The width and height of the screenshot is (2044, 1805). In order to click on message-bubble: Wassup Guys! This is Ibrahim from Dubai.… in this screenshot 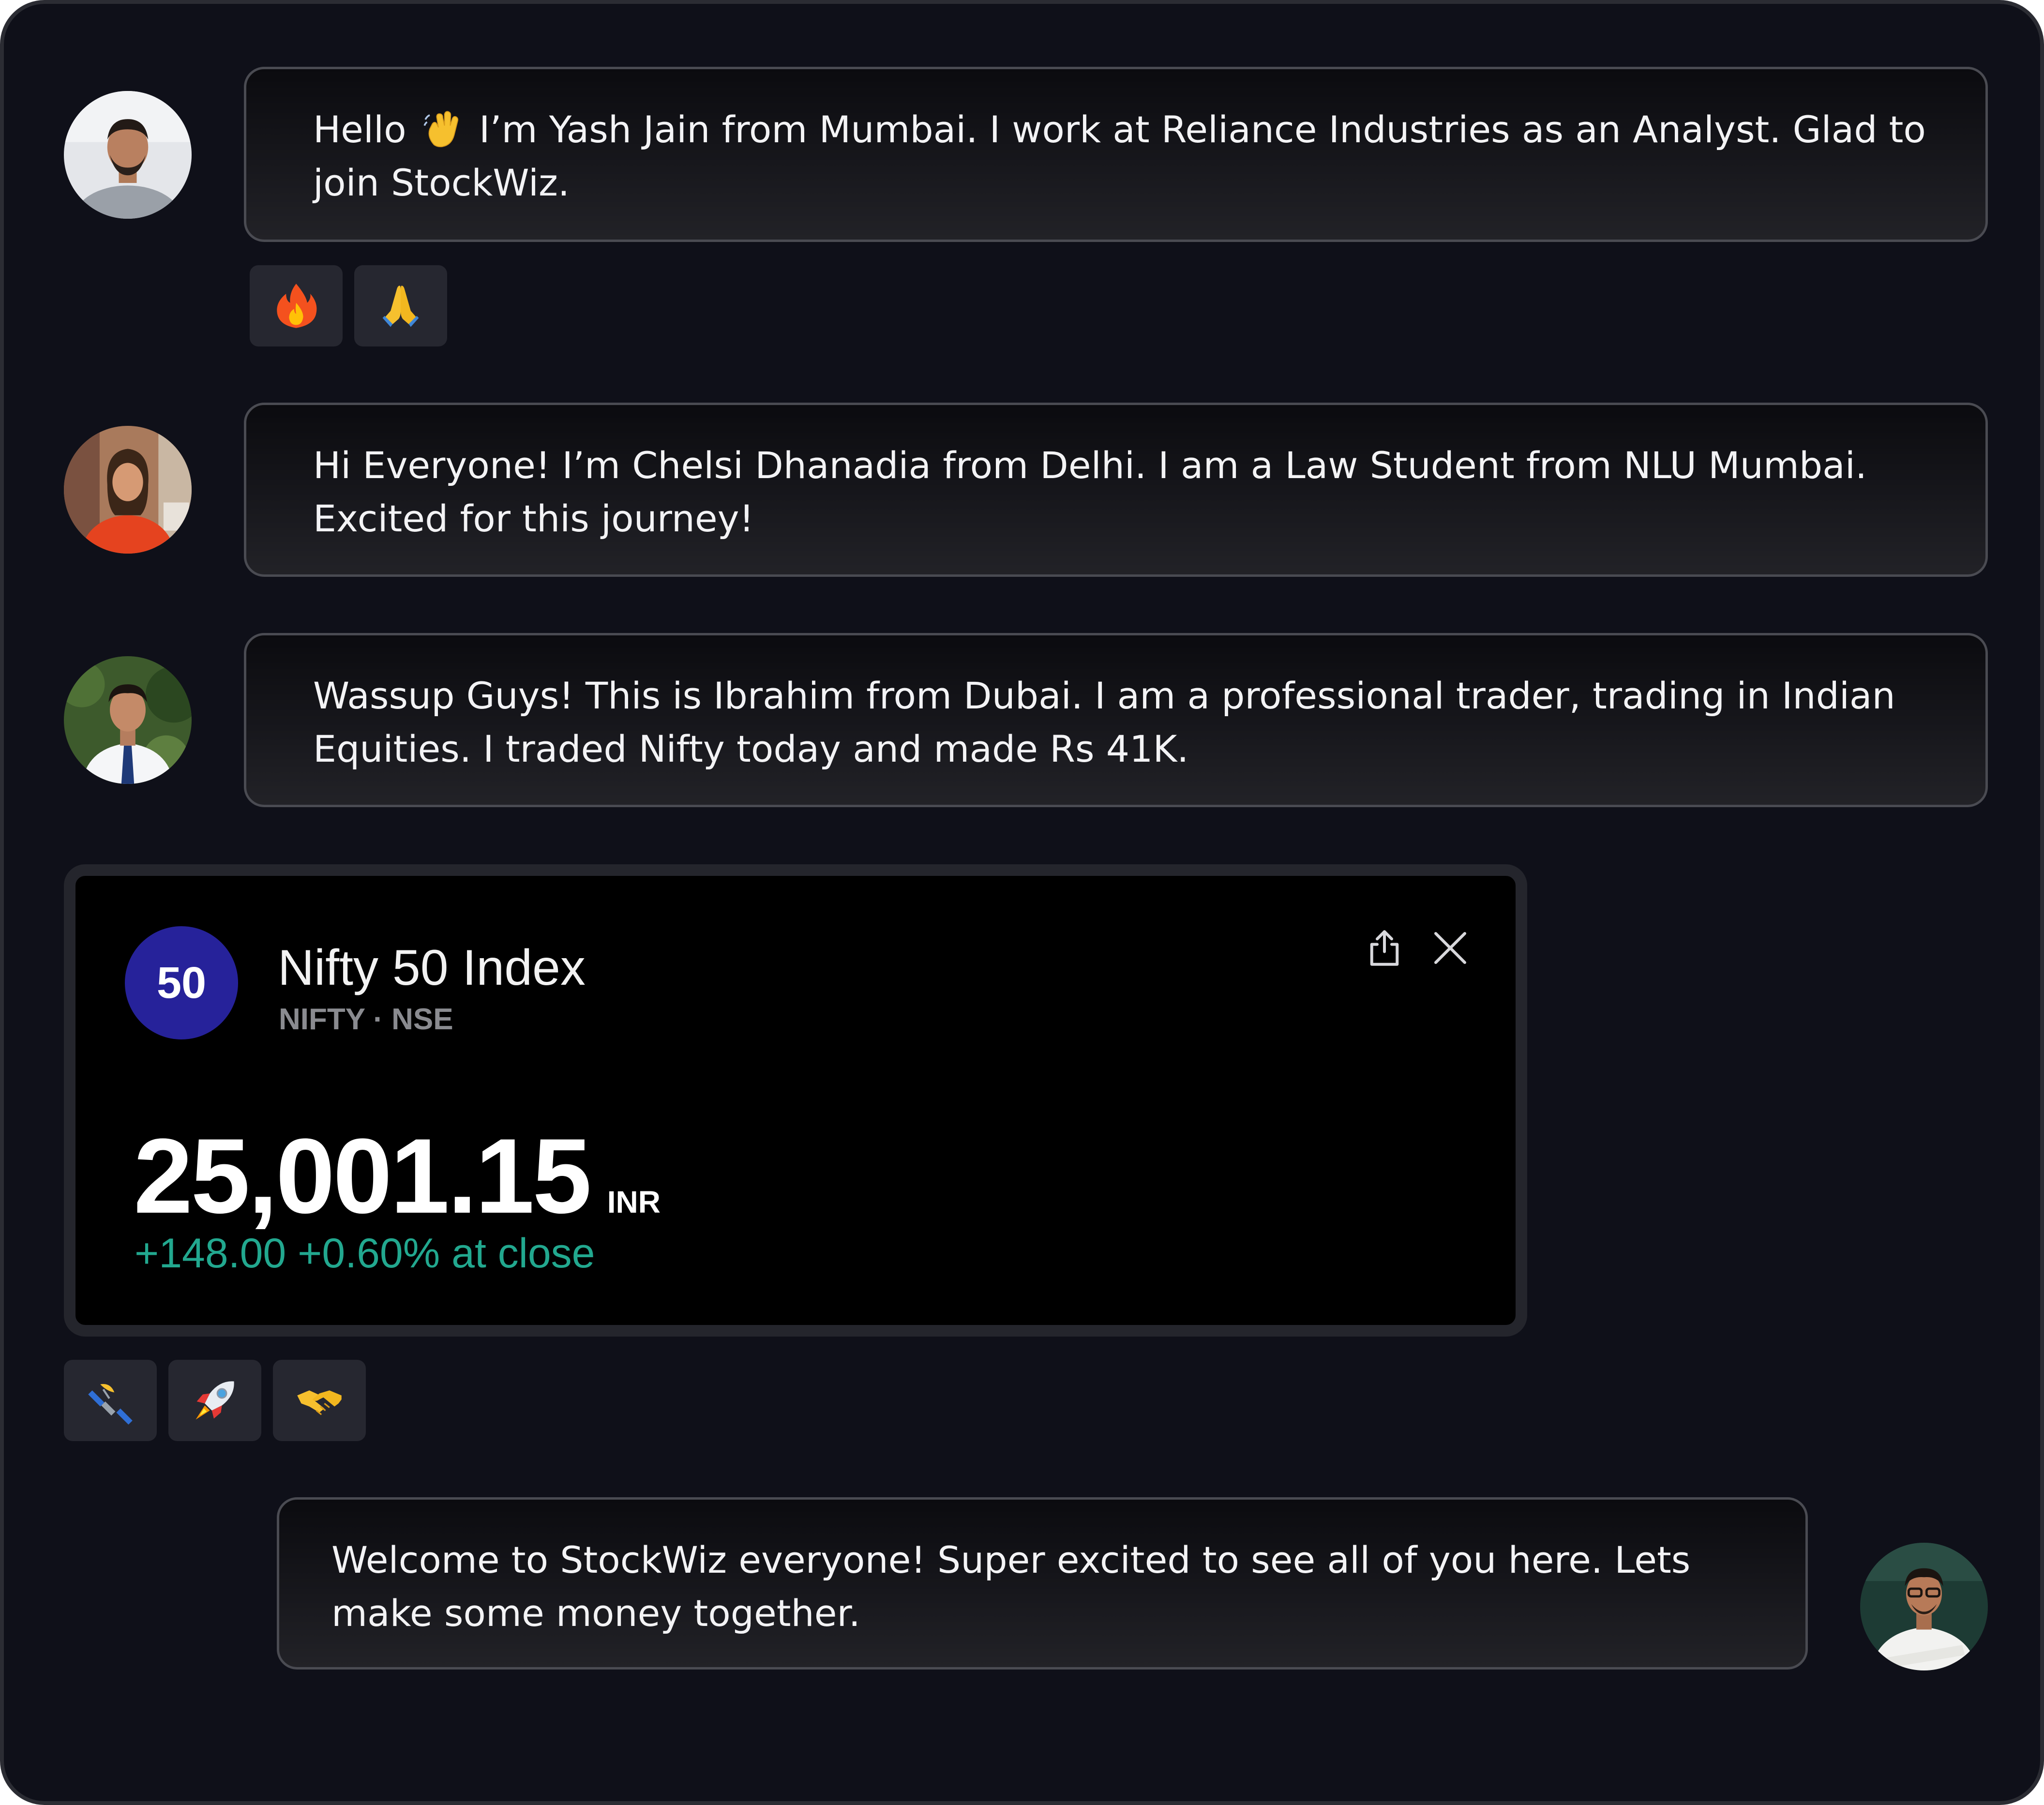, I will do `click(1116, 720)`.